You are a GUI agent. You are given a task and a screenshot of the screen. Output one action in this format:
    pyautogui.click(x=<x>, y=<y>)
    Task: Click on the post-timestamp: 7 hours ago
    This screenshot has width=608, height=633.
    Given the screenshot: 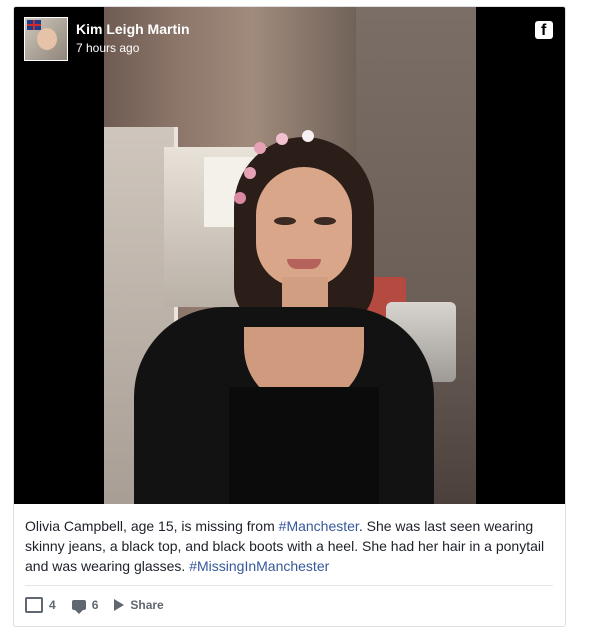 What is the action you would take?
    pyautogui.click(x=107, y=48)
    